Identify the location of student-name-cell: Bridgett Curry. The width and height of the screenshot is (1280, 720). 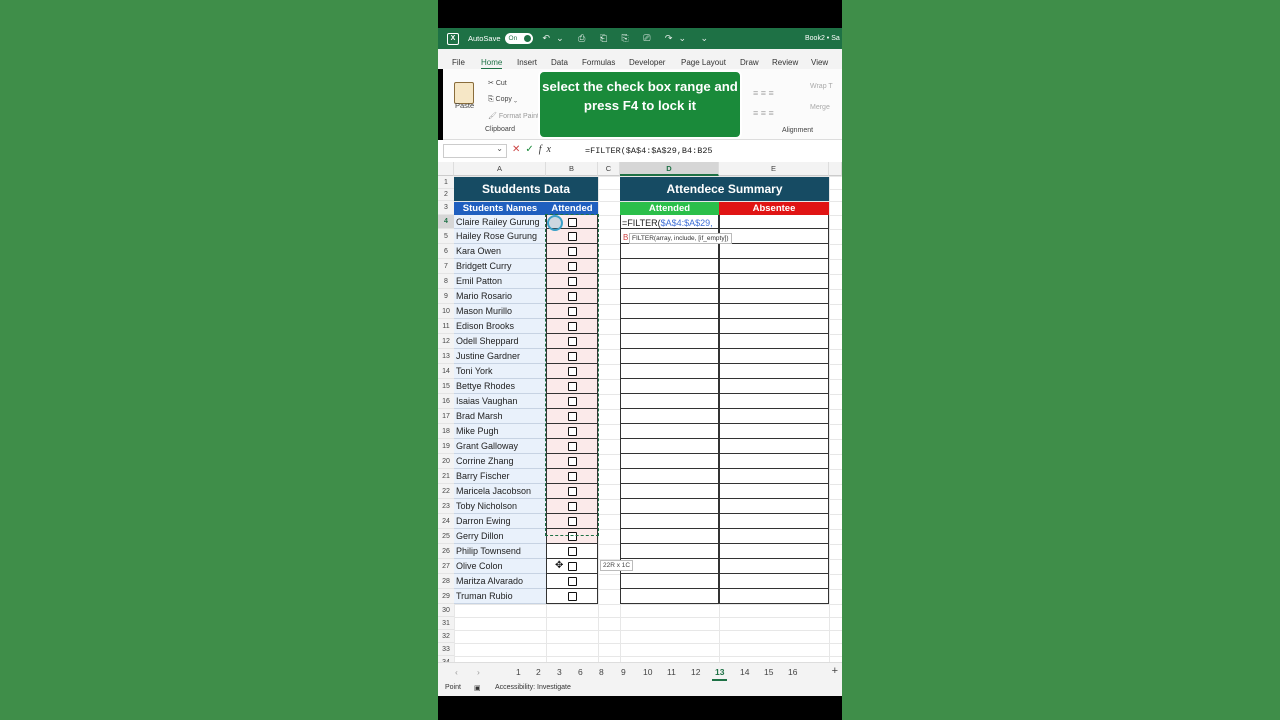
(500, 266).